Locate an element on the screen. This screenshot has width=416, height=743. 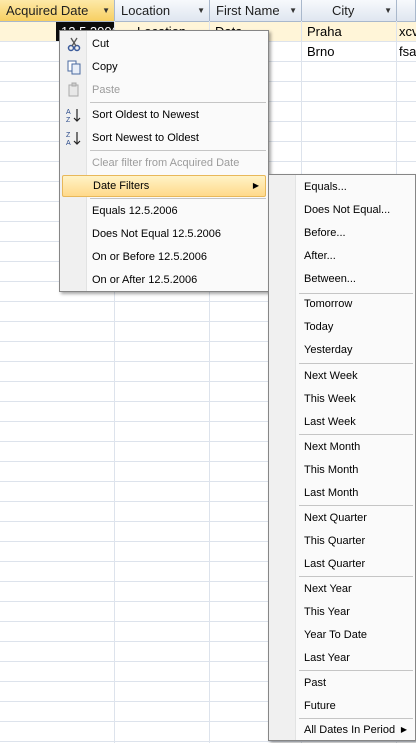
table-cell-city: Praha is located at coordinates (349, 31).